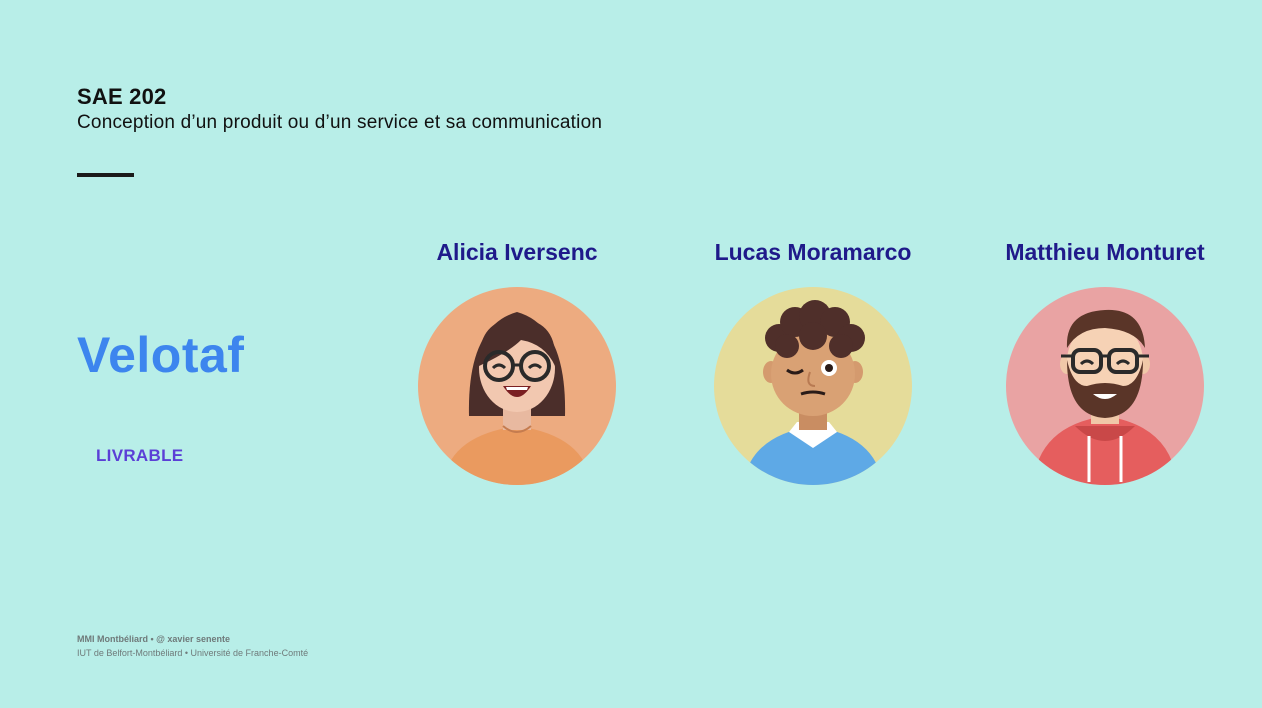 This screenshot has height=708, width=1262. Describe the element at coordinates (153, 639) in the screenshot. I see `footer-credit: MMI Montbéliard • @ xavier senente` at that location.